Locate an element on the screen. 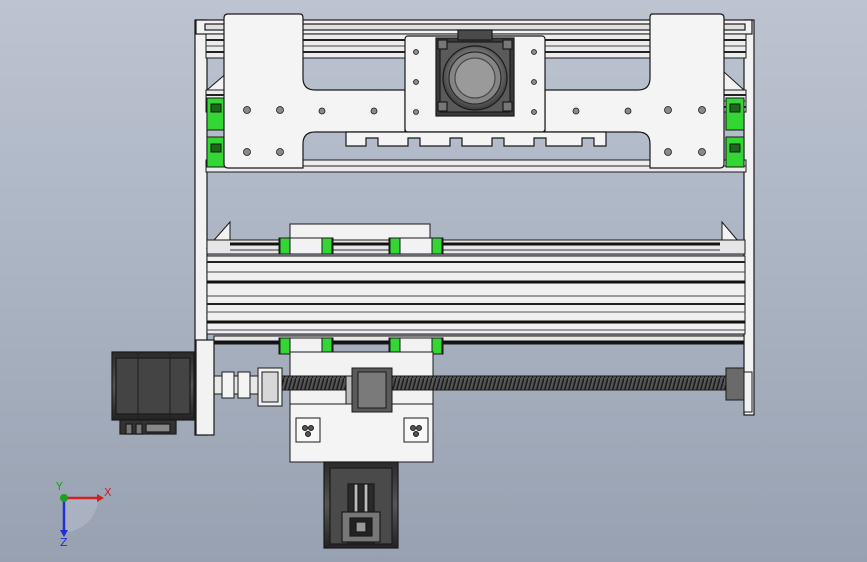 Image resolution: width=867 pixels, height=562 pixels. comb-bracket is located at coordinates (476, 139).